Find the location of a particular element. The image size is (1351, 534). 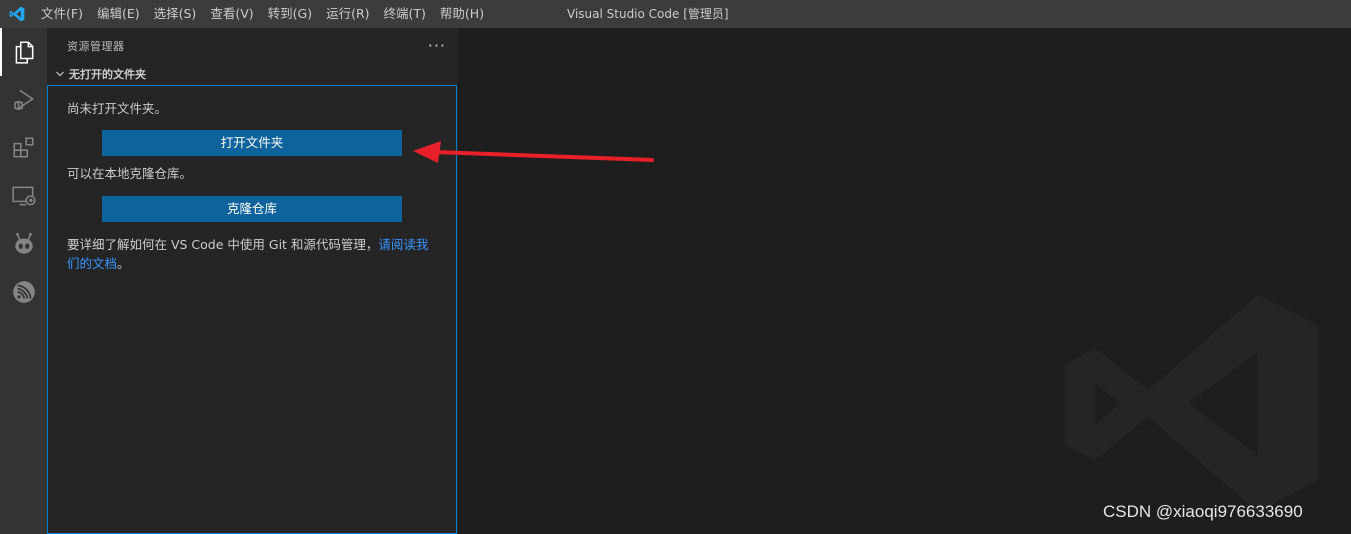

menu-go: 转到(G) is located at coordinates (290, 14).